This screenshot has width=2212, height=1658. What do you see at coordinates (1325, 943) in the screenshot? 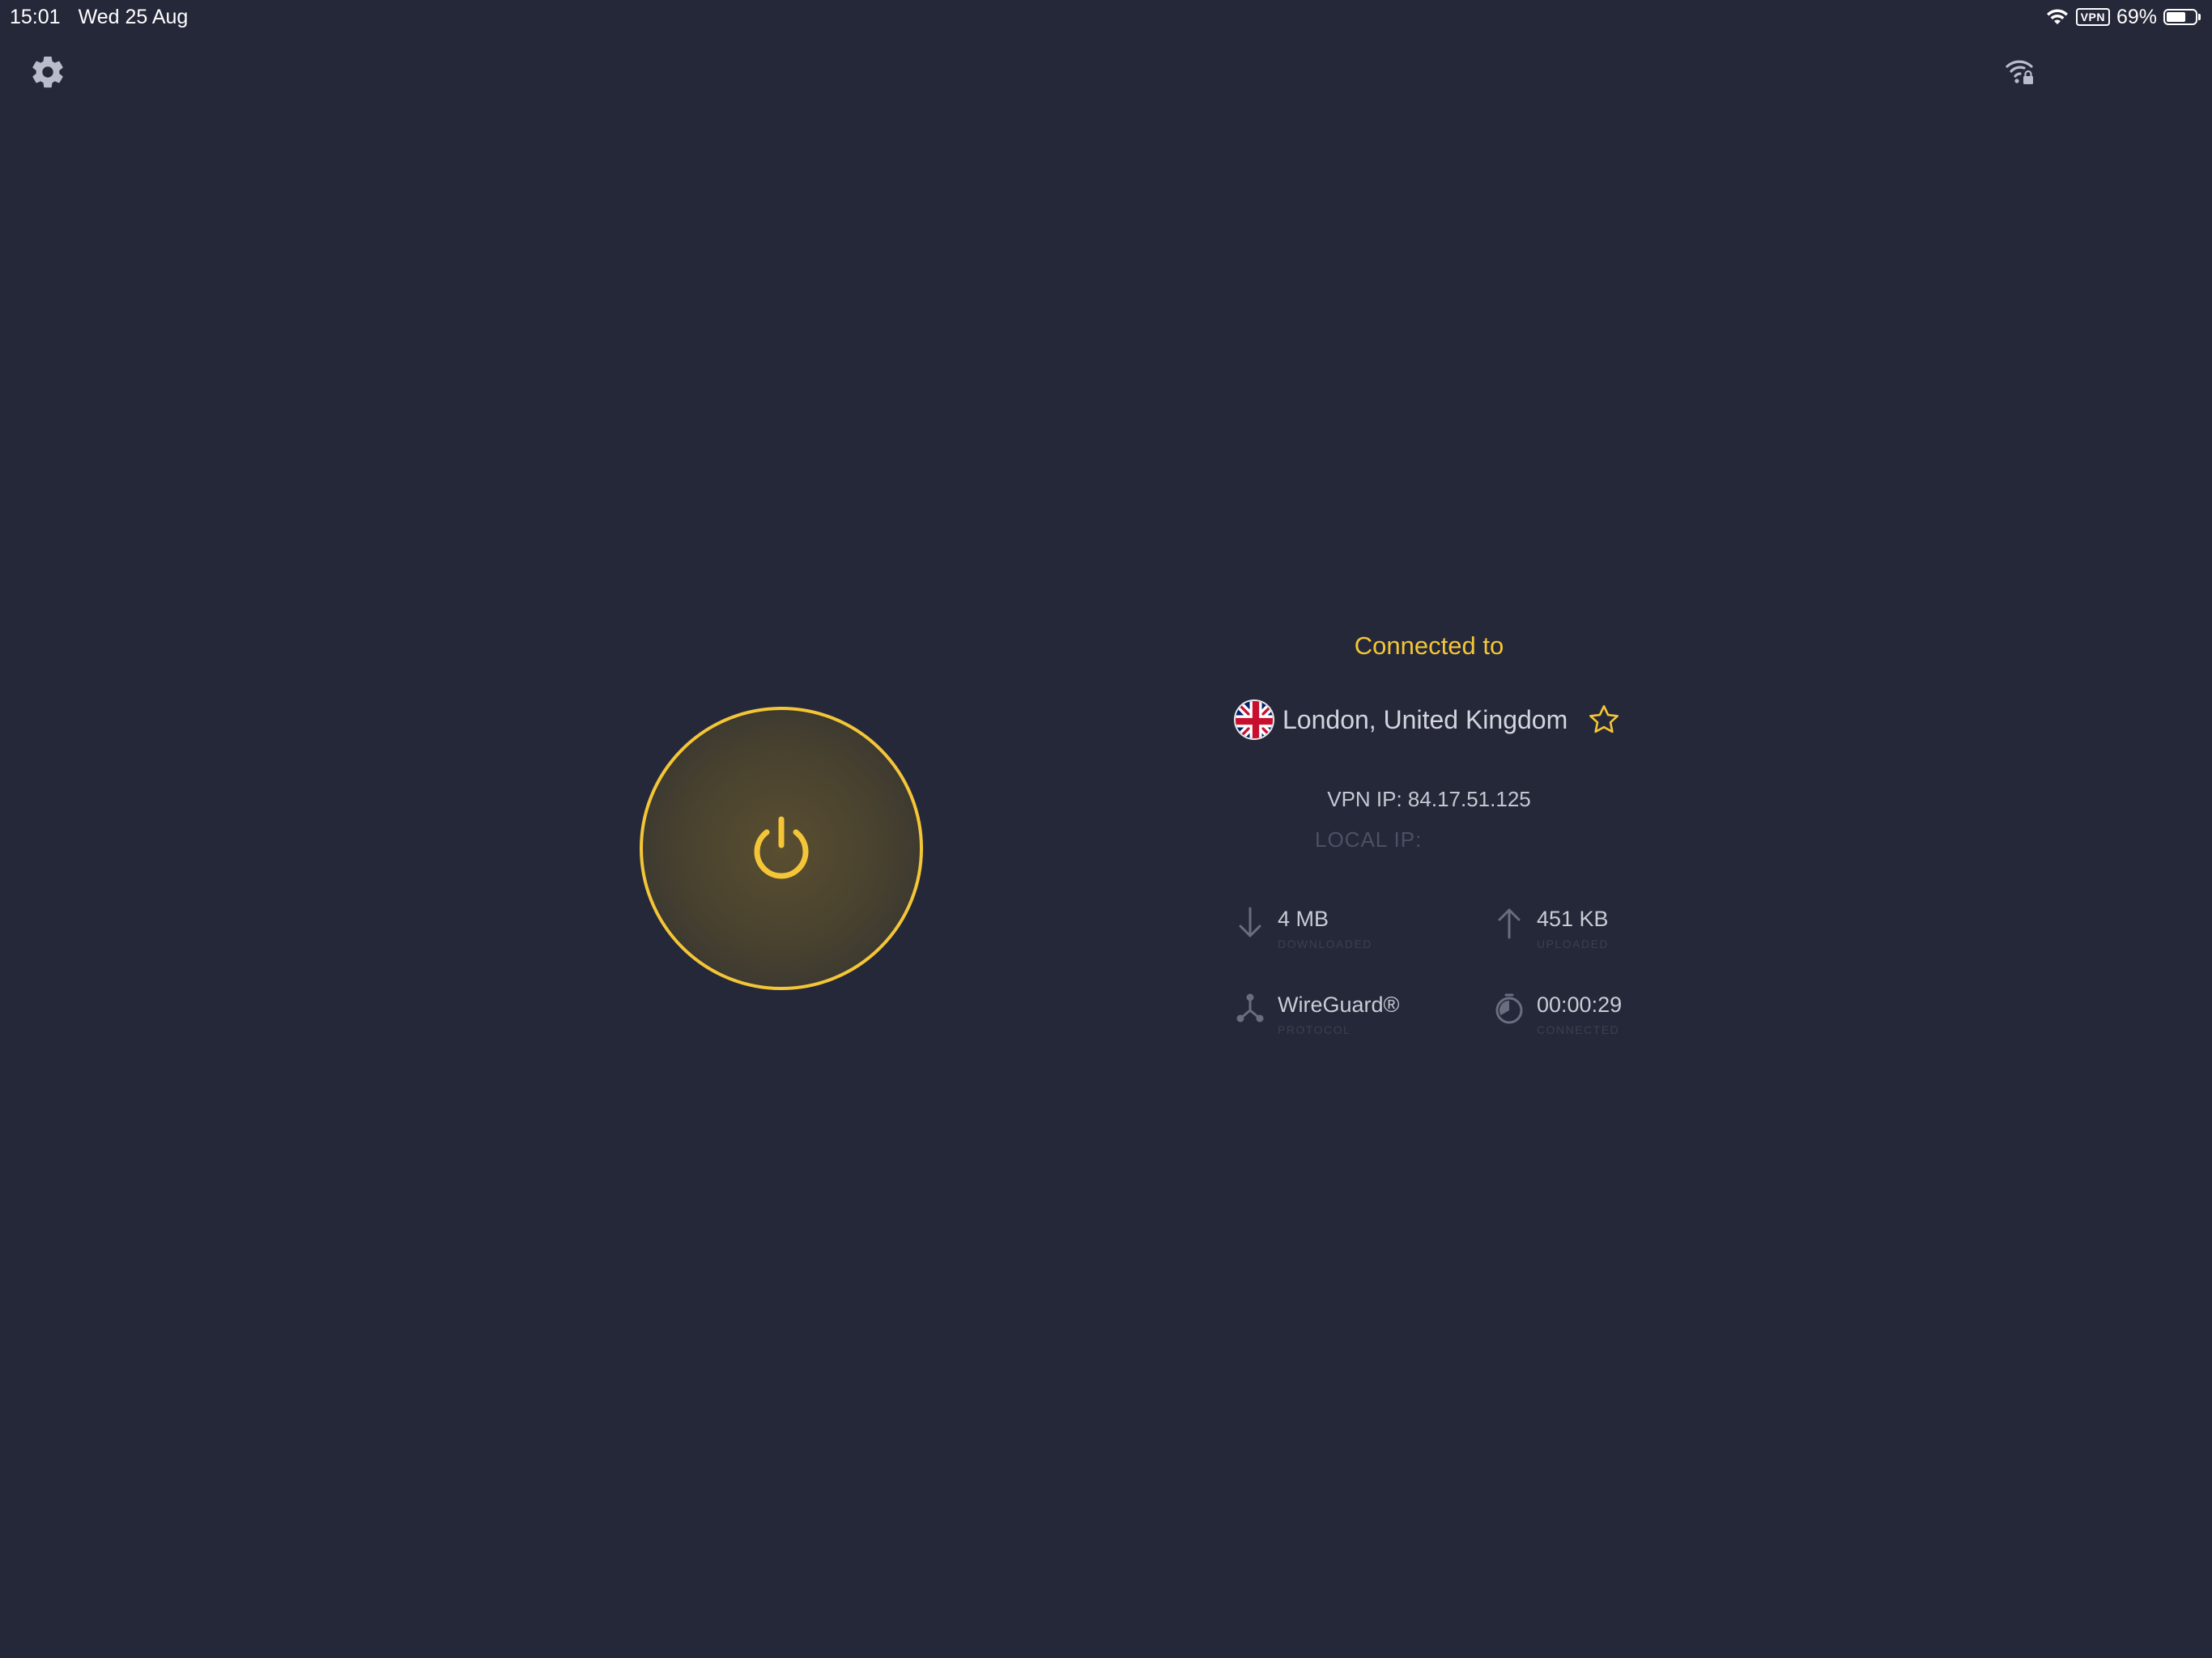
I see `downloaded-label: DOWNLOADED` at bounding box center [1325, 943].